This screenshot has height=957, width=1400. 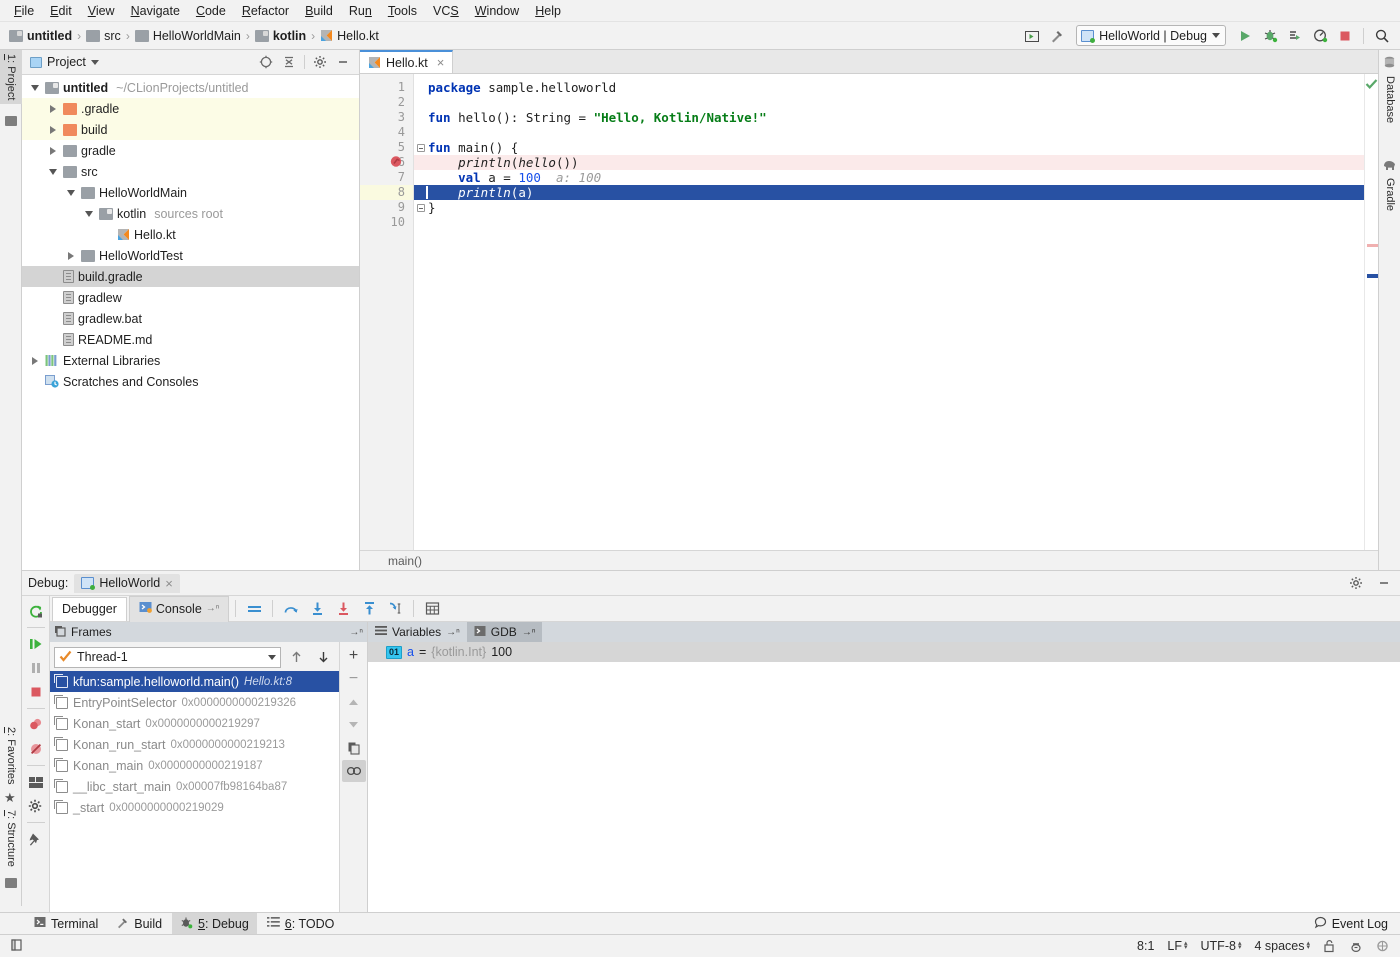 What do you see at coordinates (11, 77) in the screenshot?
I see `sidebar-item-project: 1: Project` at bounding box center [11, 77].